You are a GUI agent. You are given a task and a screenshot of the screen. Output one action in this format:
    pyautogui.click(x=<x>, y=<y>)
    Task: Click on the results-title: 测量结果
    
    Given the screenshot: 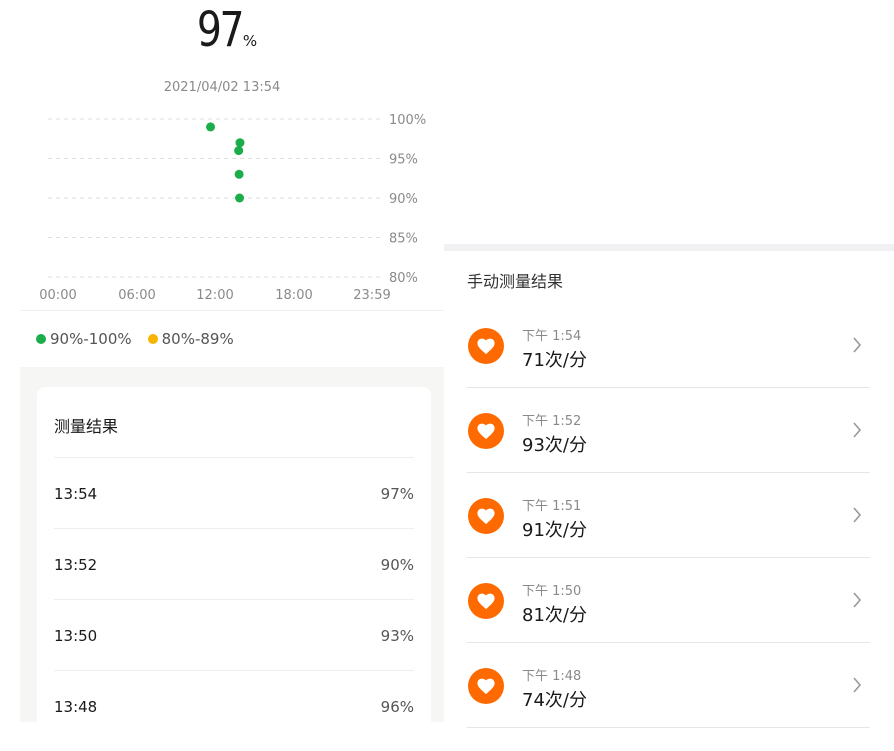 What is the action you would take?
    pyautogui.click(x=86, y=426)
    